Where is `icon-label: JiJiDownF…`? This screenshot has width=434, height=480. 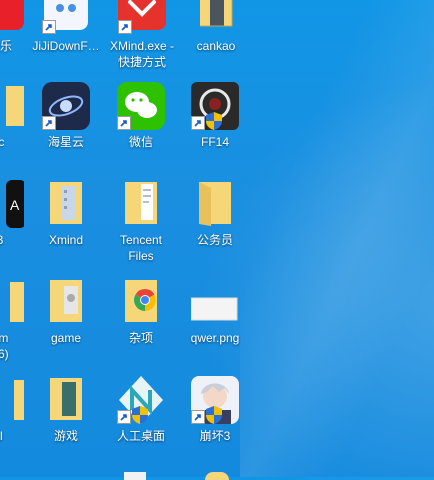
icon-label: JiJiDownF… is located at coordinates (66, 46).